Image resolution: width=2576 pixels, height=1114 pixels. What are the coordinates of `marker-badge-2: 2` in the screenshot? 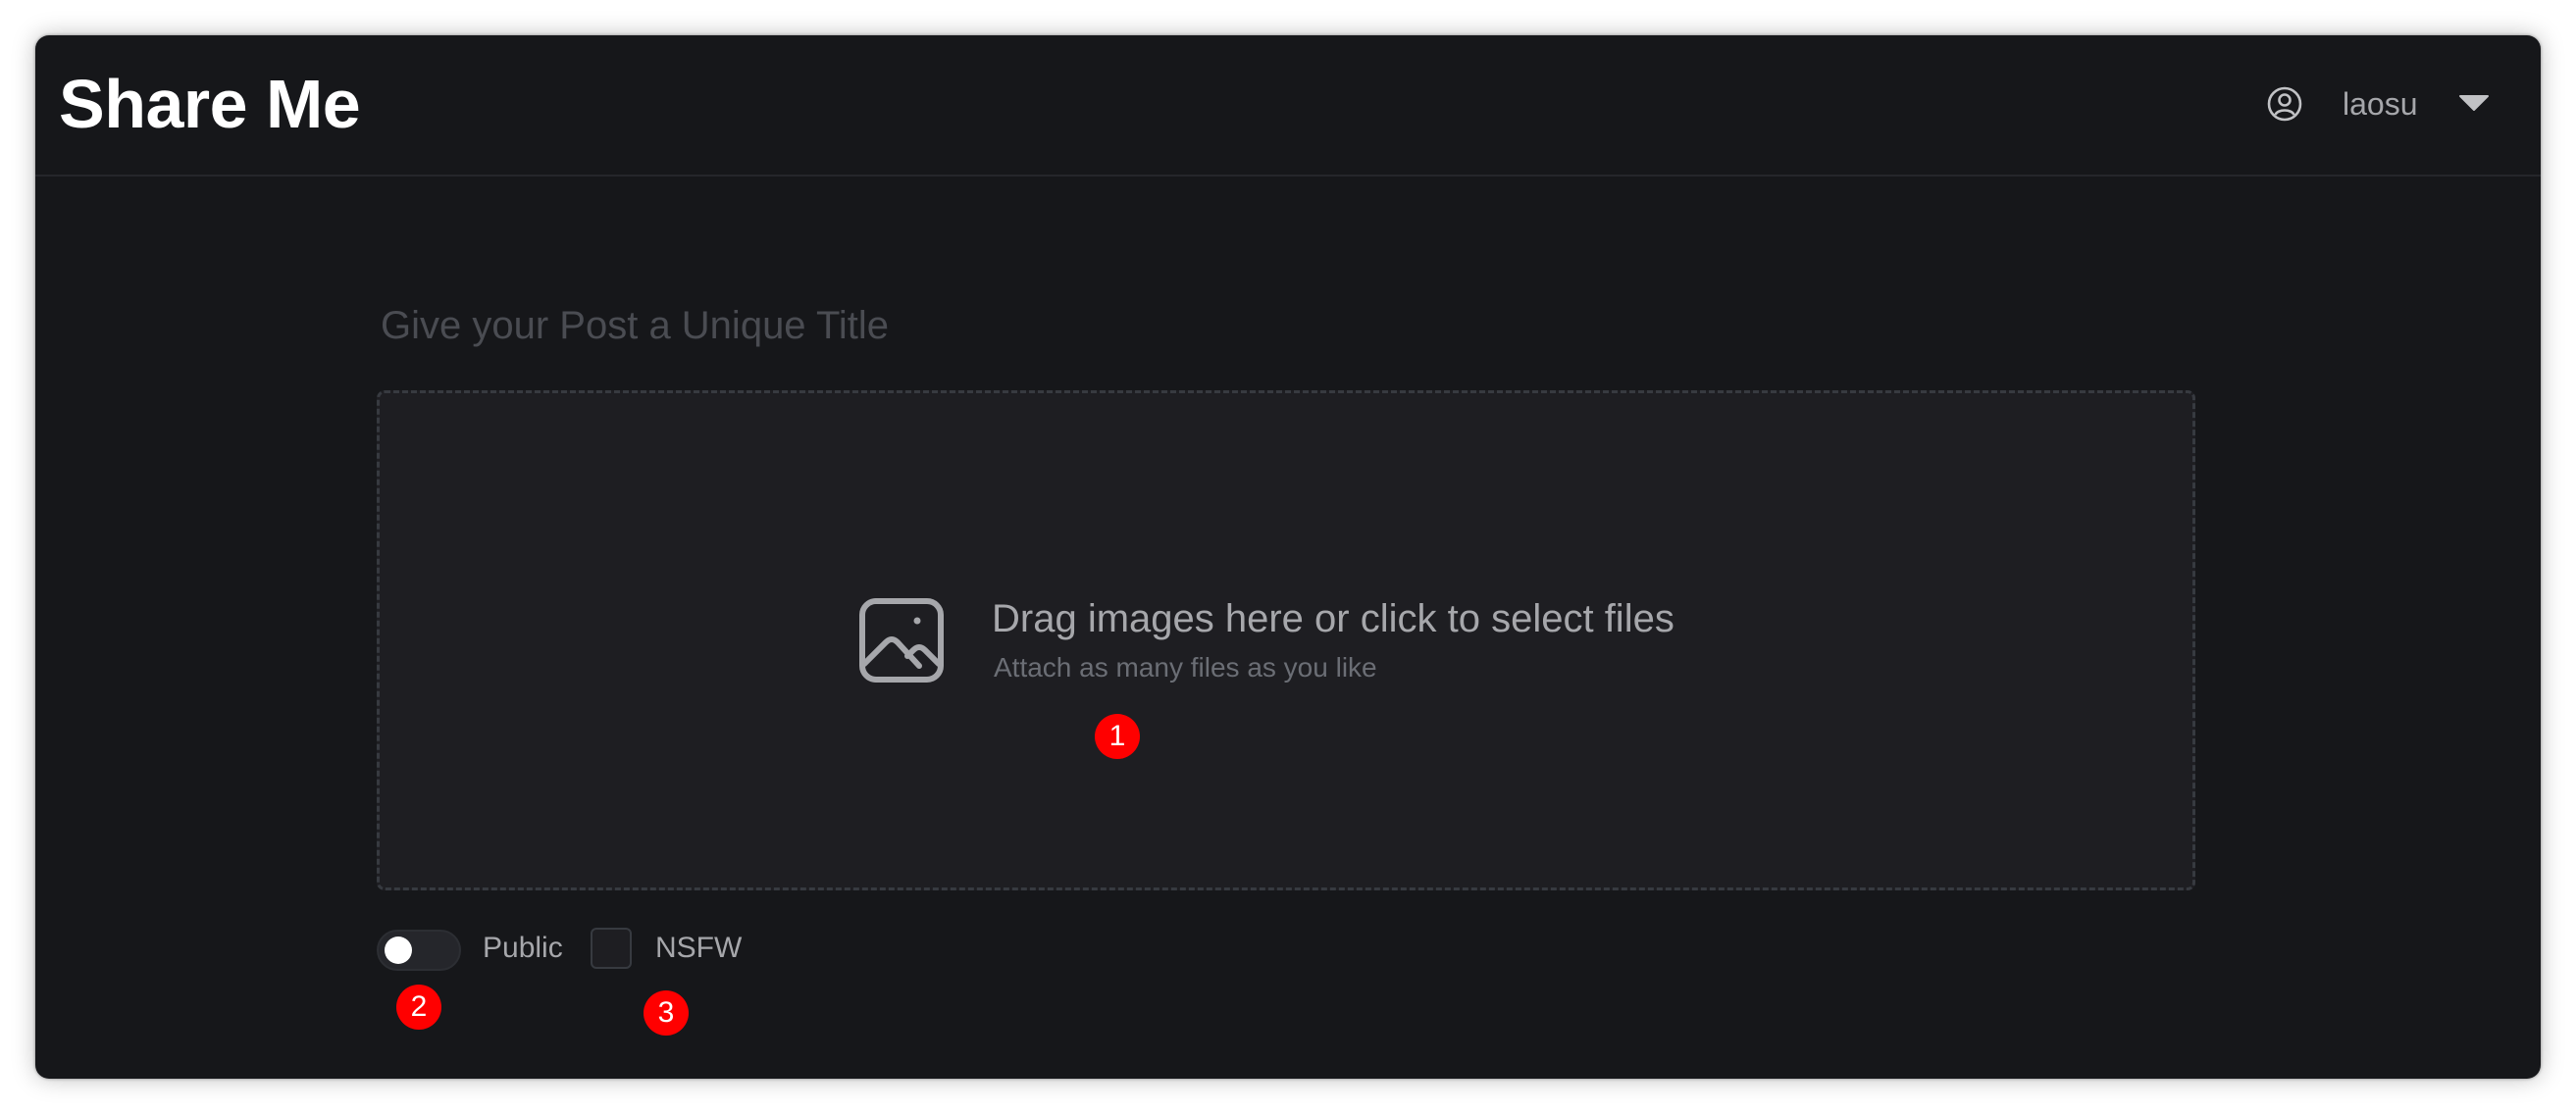 It's located at (418, 1008).